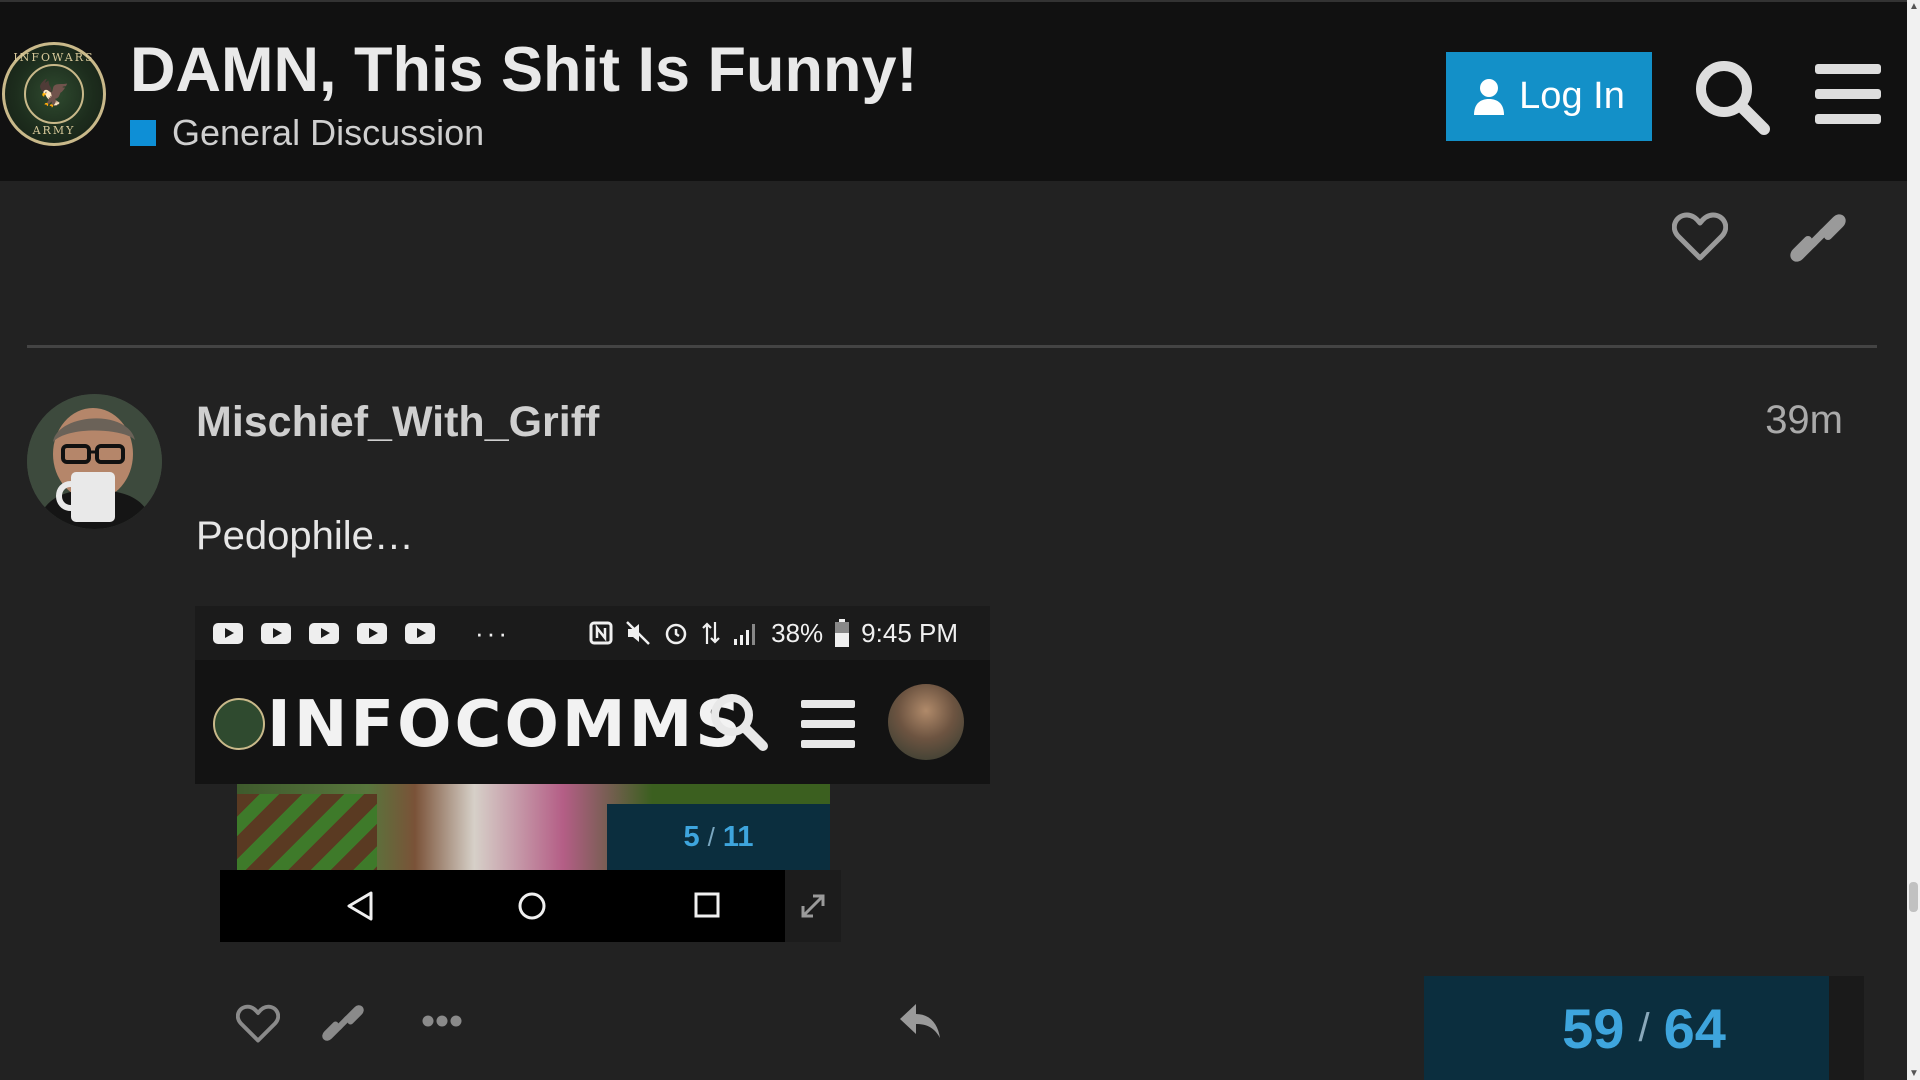  I want to click on topic-title: DAMN, This Shit Is Funny!, so click(523, 70).